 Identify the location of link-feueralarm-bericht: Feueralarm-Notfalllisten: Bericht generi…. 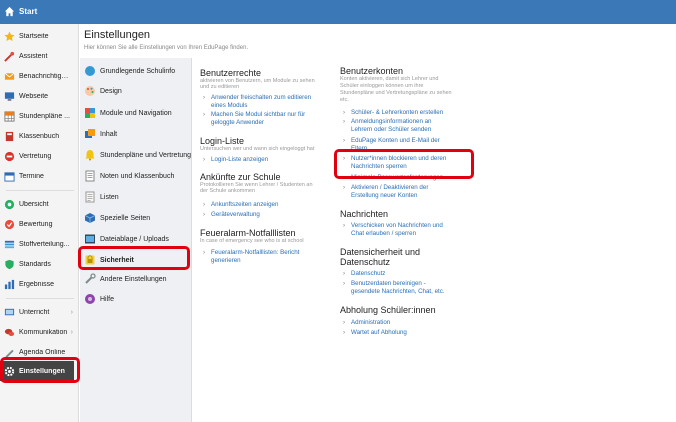
(249, 257).